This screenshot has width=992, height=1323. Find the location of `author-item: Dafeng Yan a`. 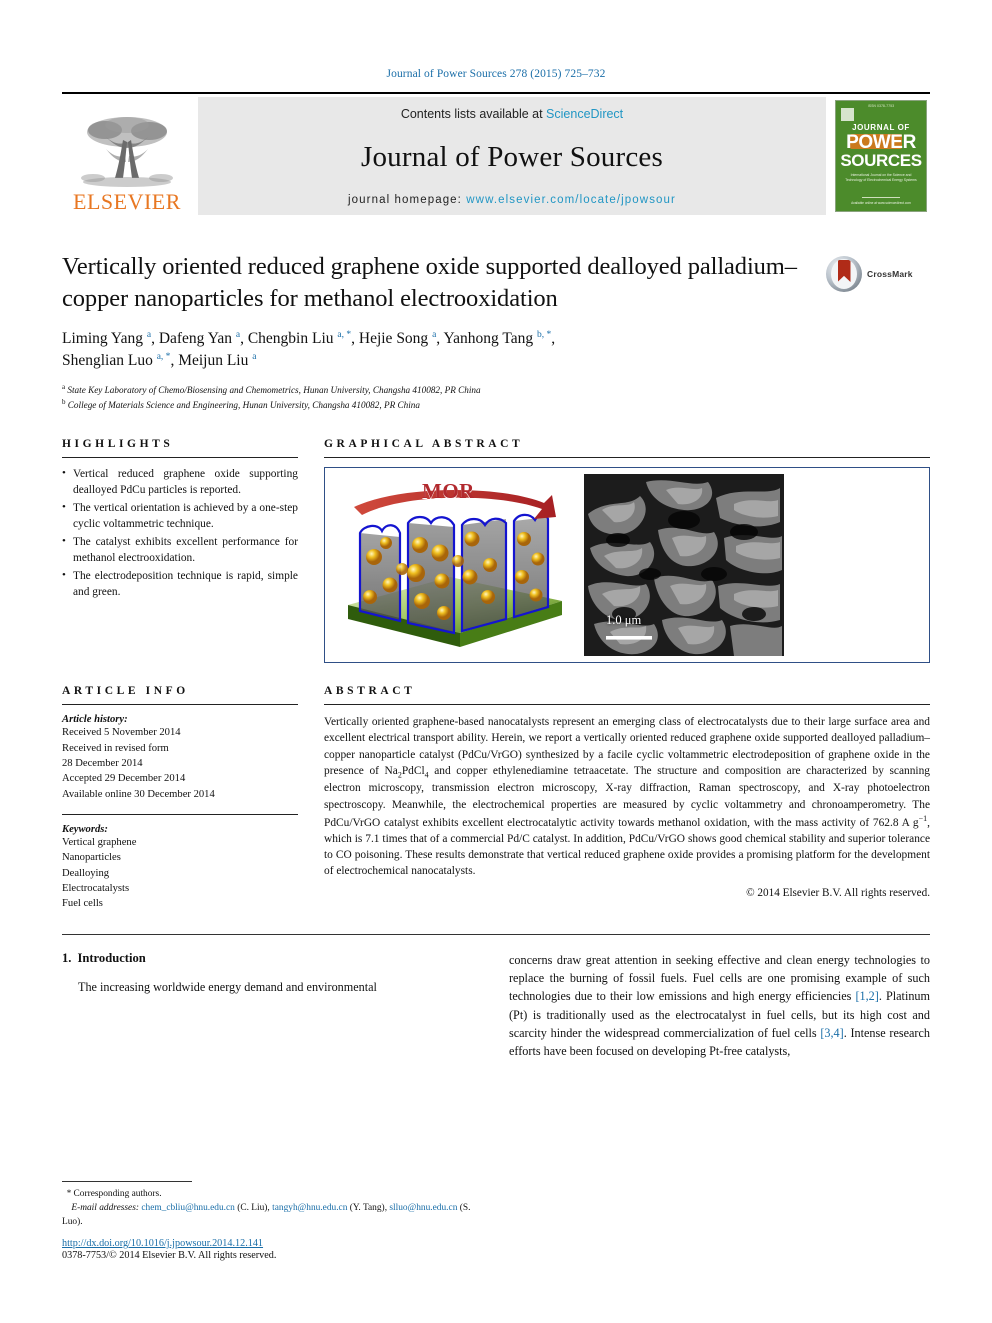

author-item: Dafeng Yan a is located at coordinates (199, 338).